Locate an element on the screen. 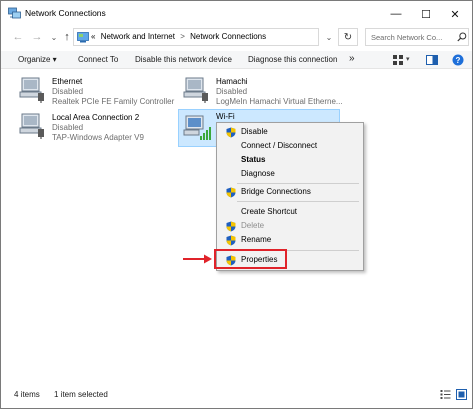  recent-locations-button: ⌄ is located at coordinates (54, 37).